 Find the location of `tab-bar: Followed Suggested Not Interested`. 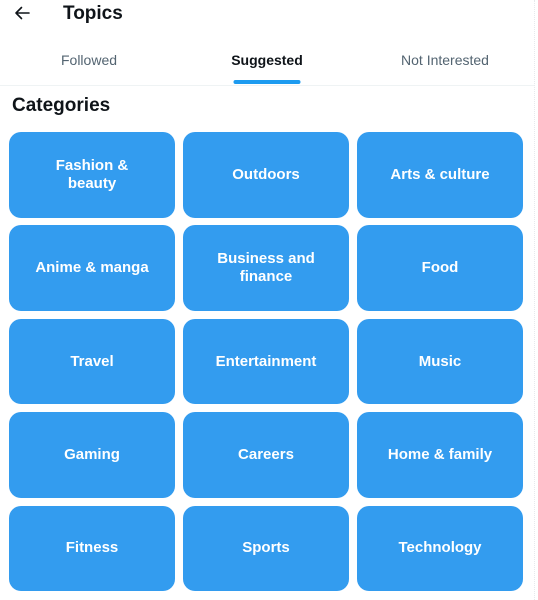

tab-bar: Followed Suggested Not Interested is located at coordinates (267, 63).